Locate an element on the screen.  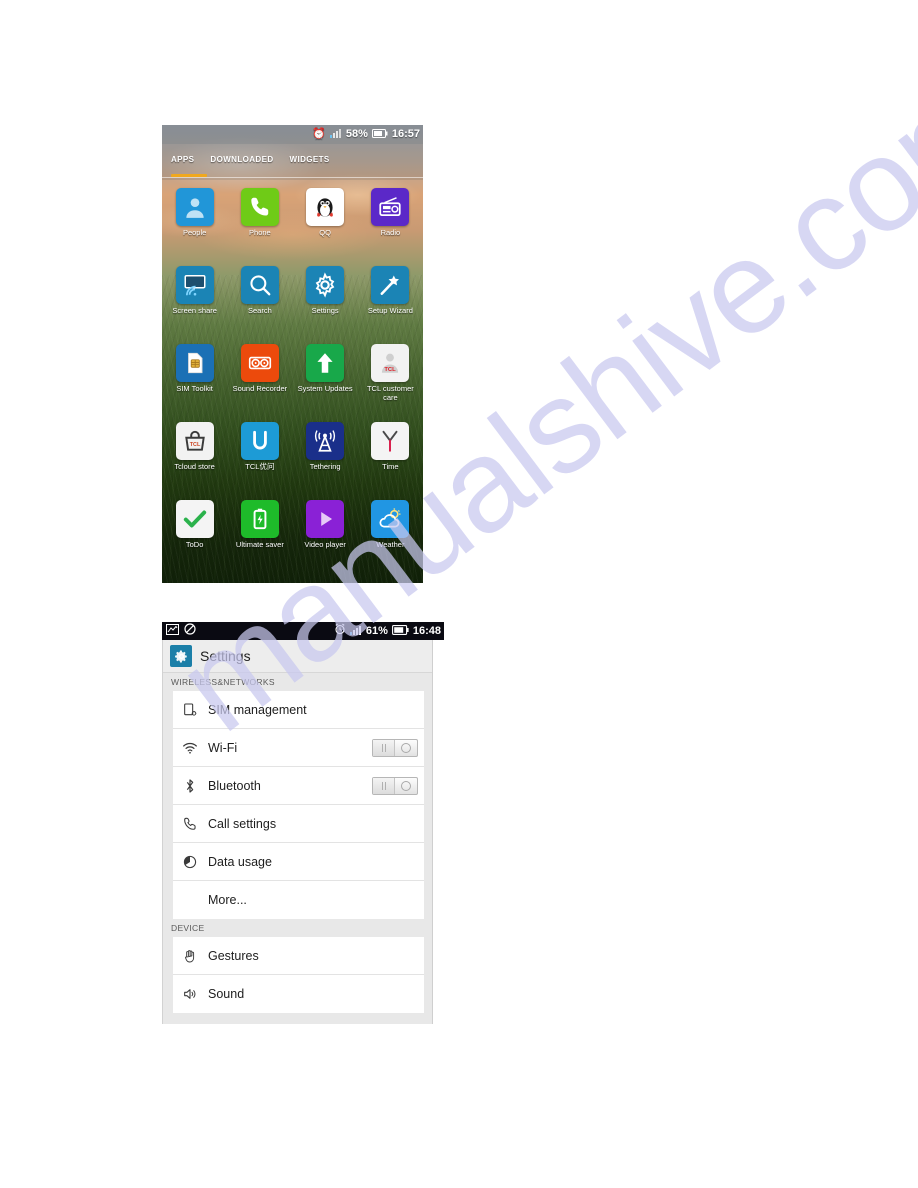
shopping-bag-icon: TCL is located at coordinates (194, 441).